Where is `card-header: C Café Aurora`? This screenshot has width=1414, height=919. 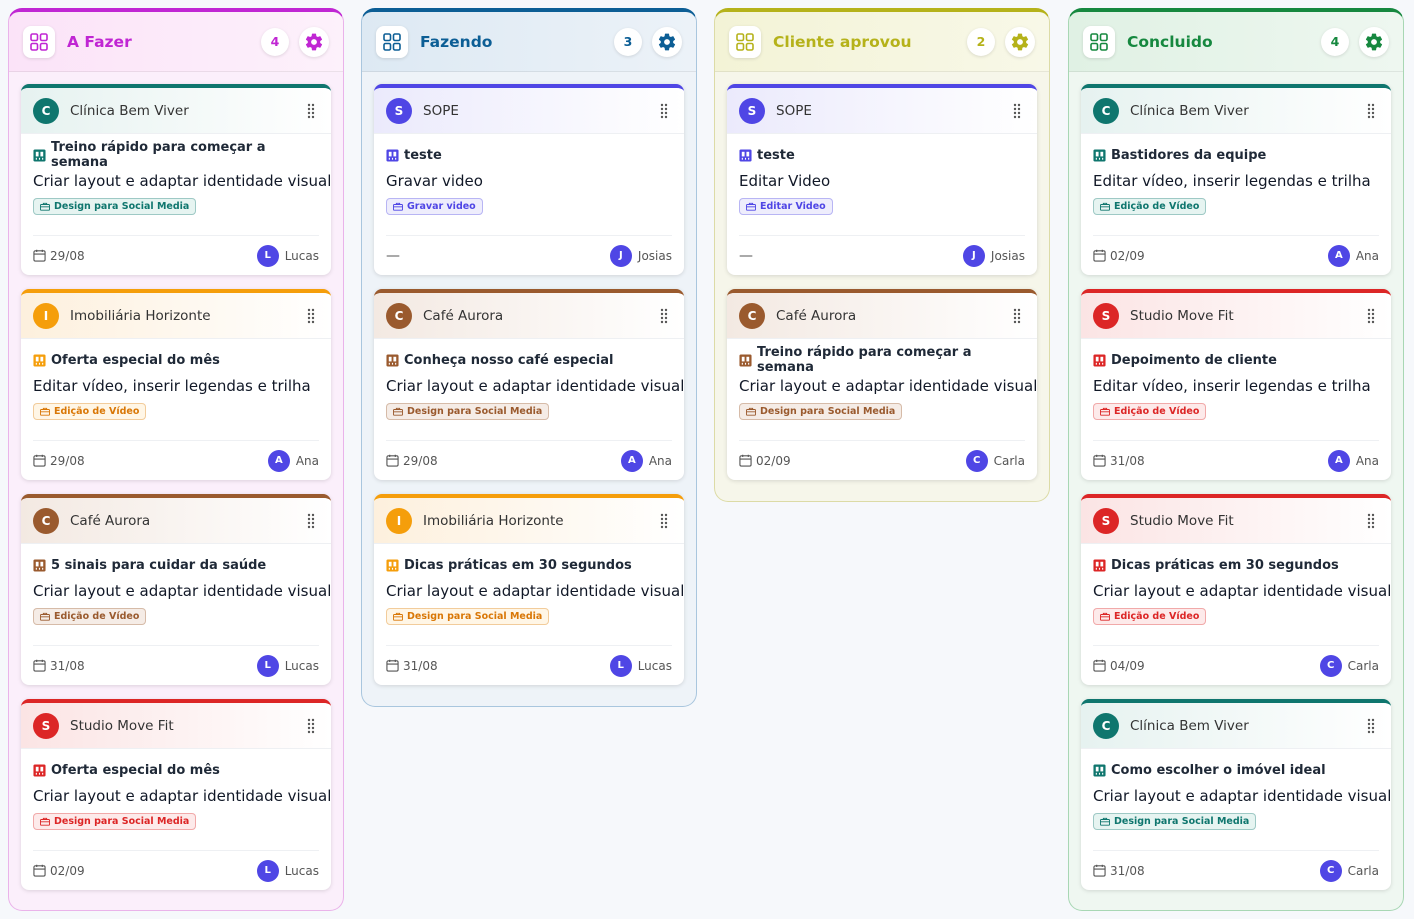
card-header: C Café Aurora is located at coordinates (882, 316).